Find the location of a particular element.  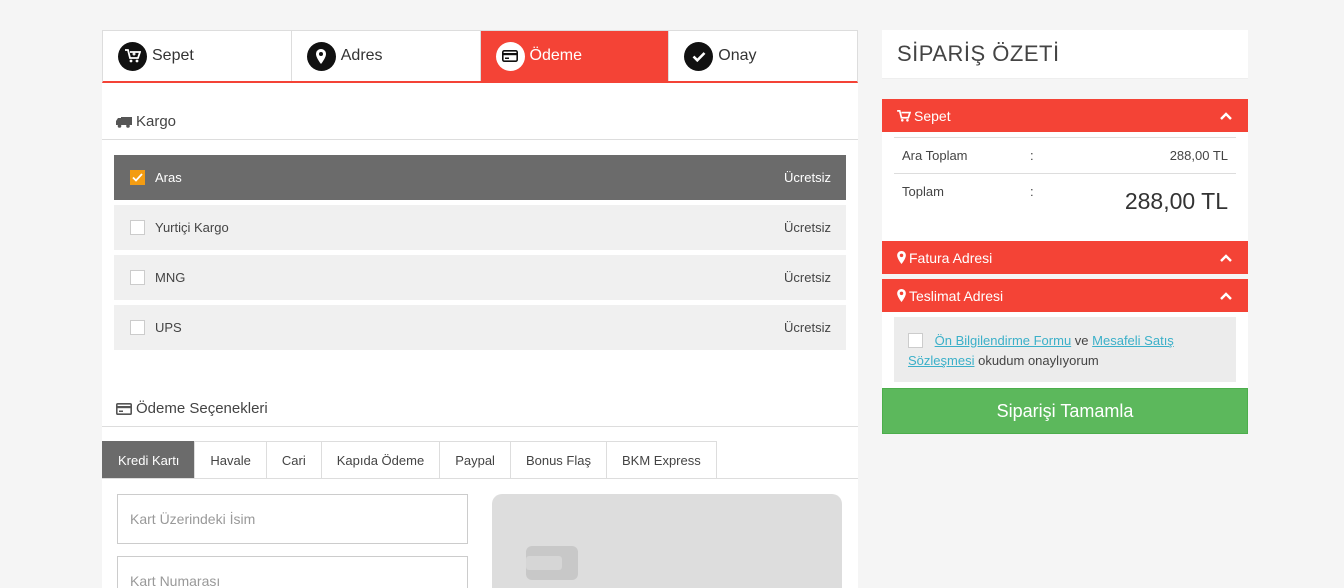

total-row: Toplam : 288,00 TL is located at coordinates (1065, 202).